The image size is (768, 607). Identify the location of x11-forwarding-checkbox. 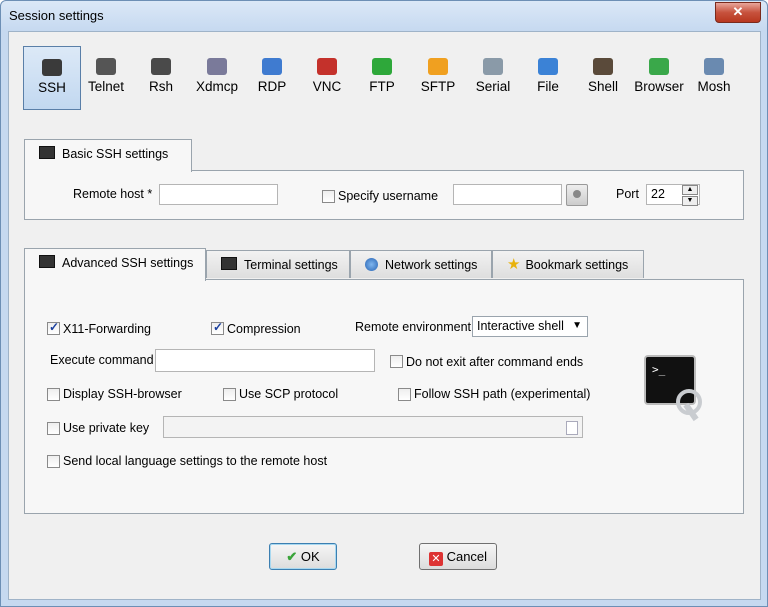
(53, 327).